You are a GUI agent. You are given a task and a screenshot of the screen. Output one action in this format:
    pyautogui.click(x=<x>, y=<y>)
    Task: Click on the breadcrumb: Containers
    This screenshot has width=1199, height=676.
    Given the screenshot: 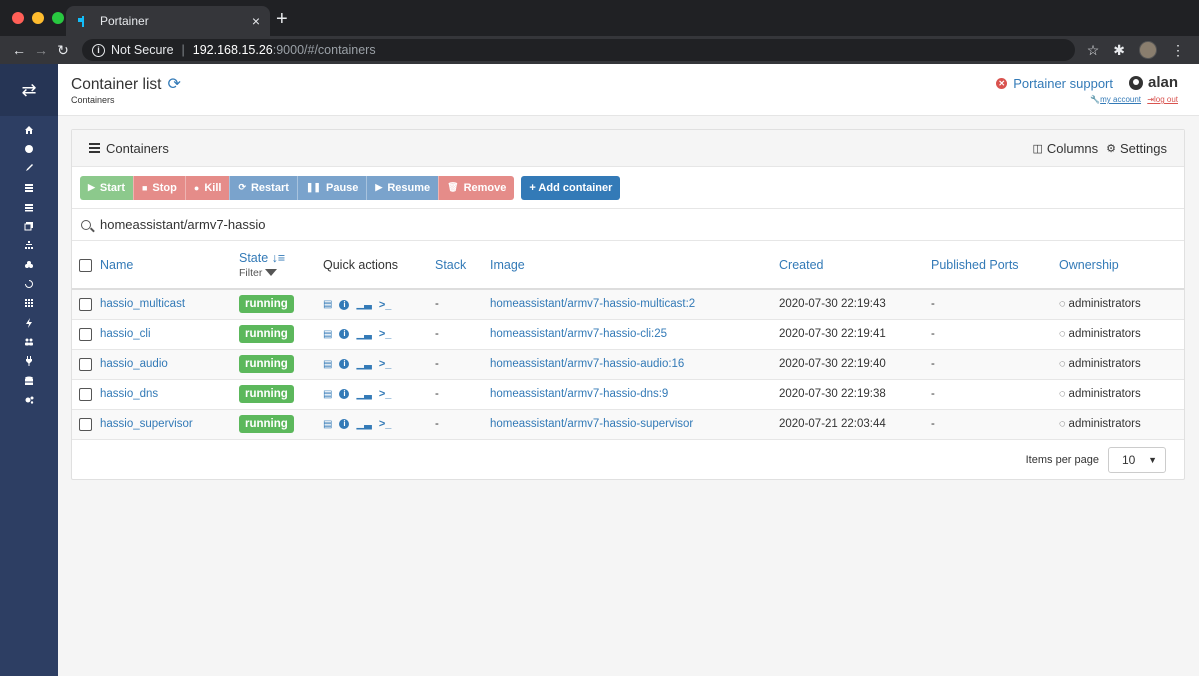 What is the action you would take?
    pyautogui.click(x=93, y=100)
    